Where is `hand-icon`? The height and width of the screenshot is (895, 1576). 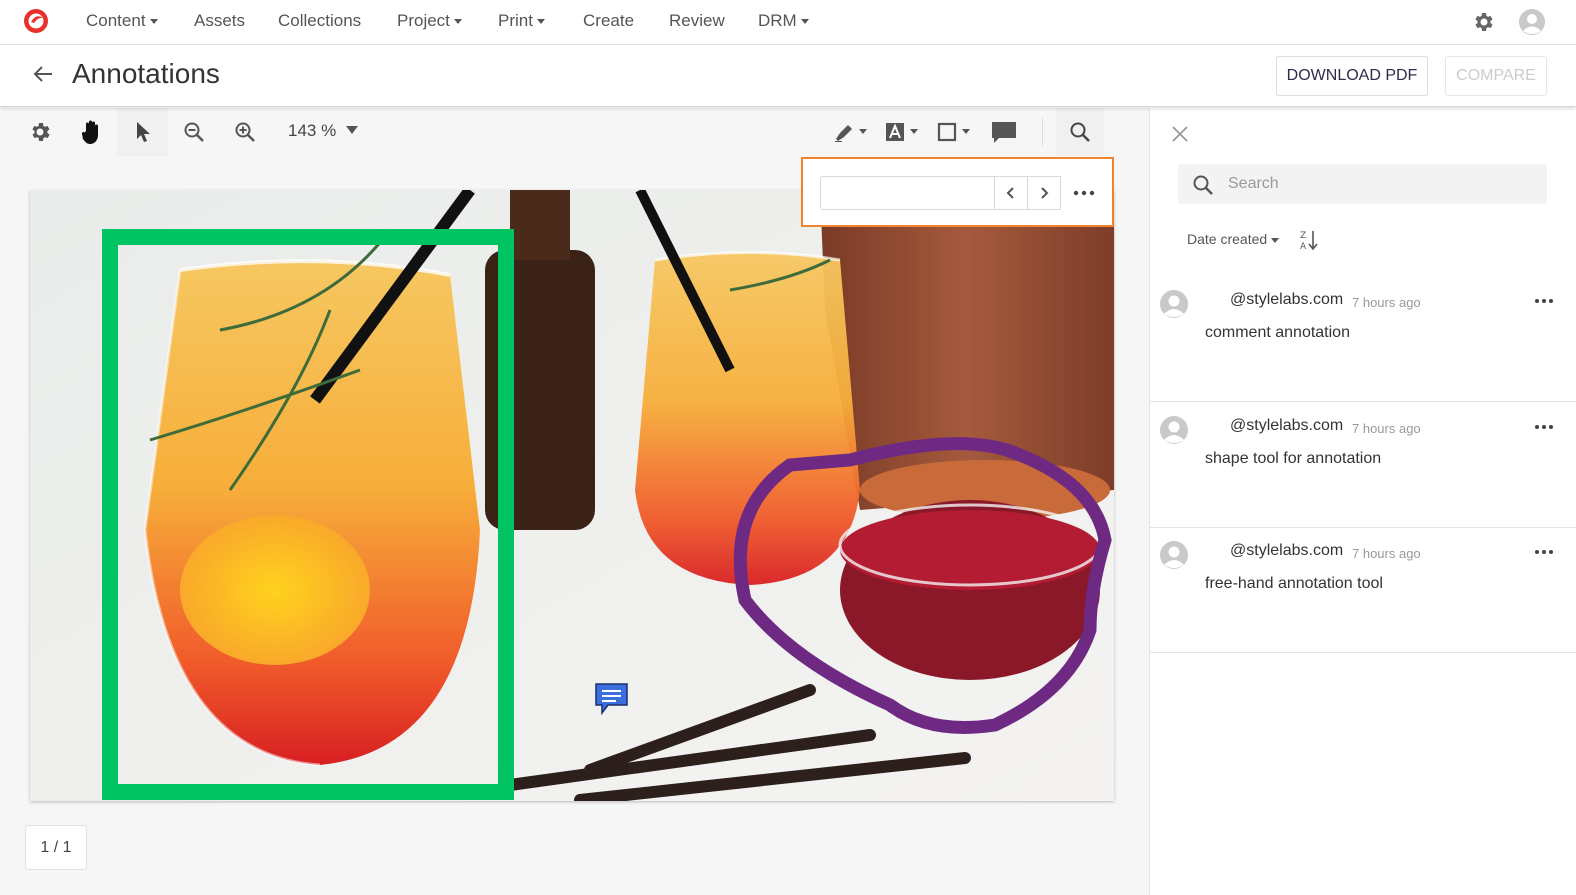
hand-icon is located at coordinates (89, 132).